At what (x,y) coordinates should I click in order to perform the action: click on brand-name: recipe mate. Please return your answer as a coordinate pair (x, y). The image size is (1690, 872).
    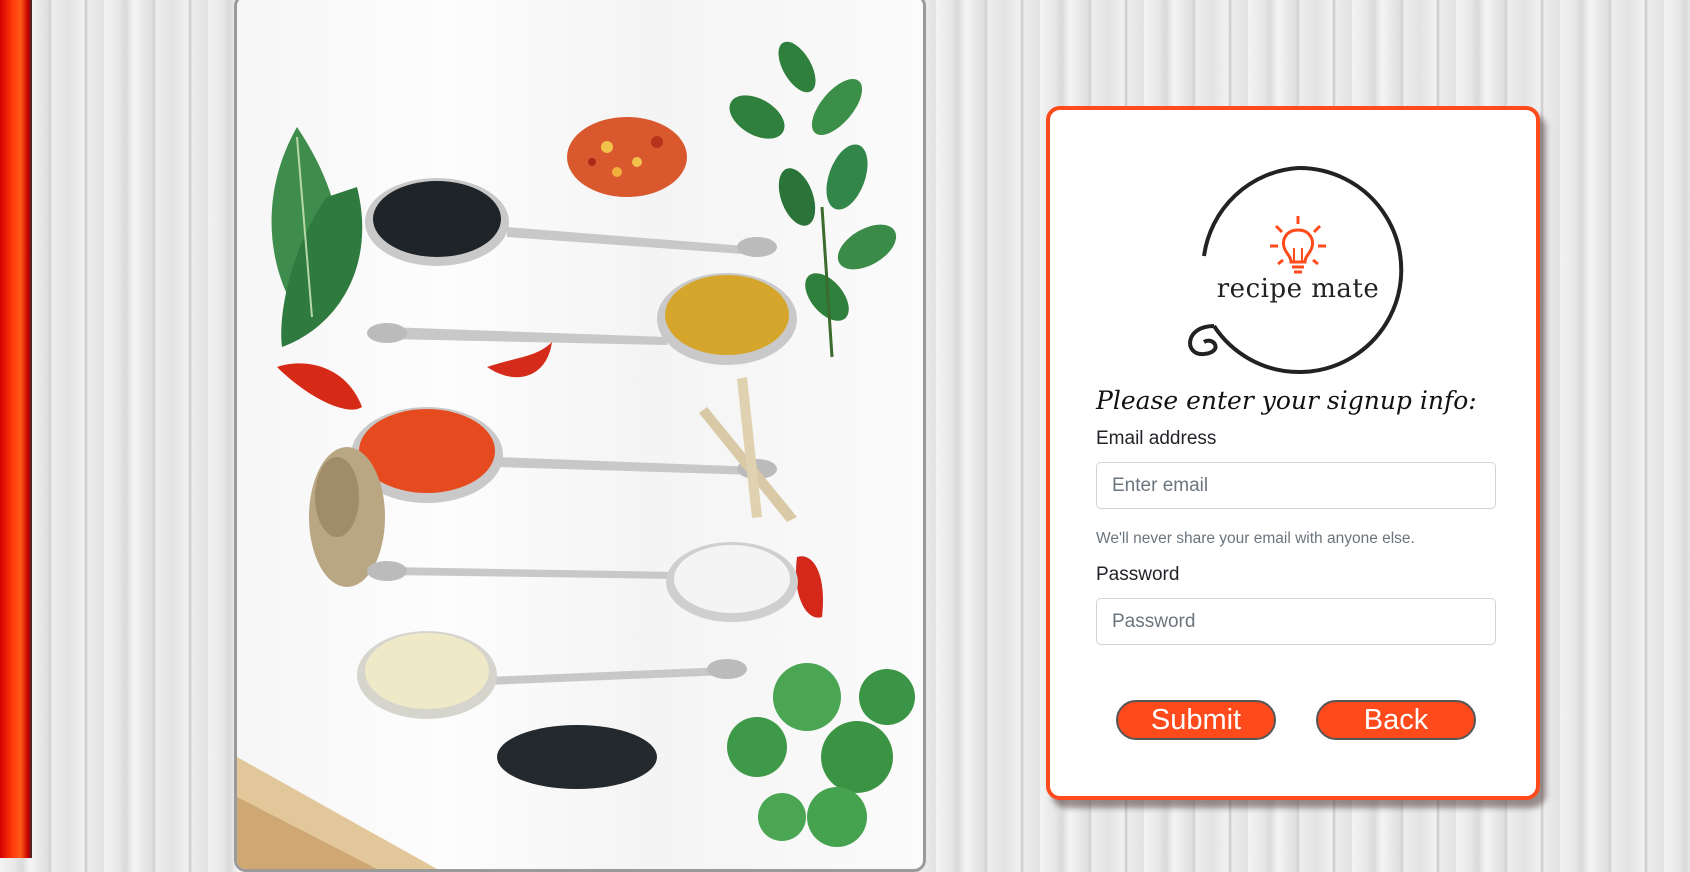
    Looking at the image, I should click on (1298, 289).